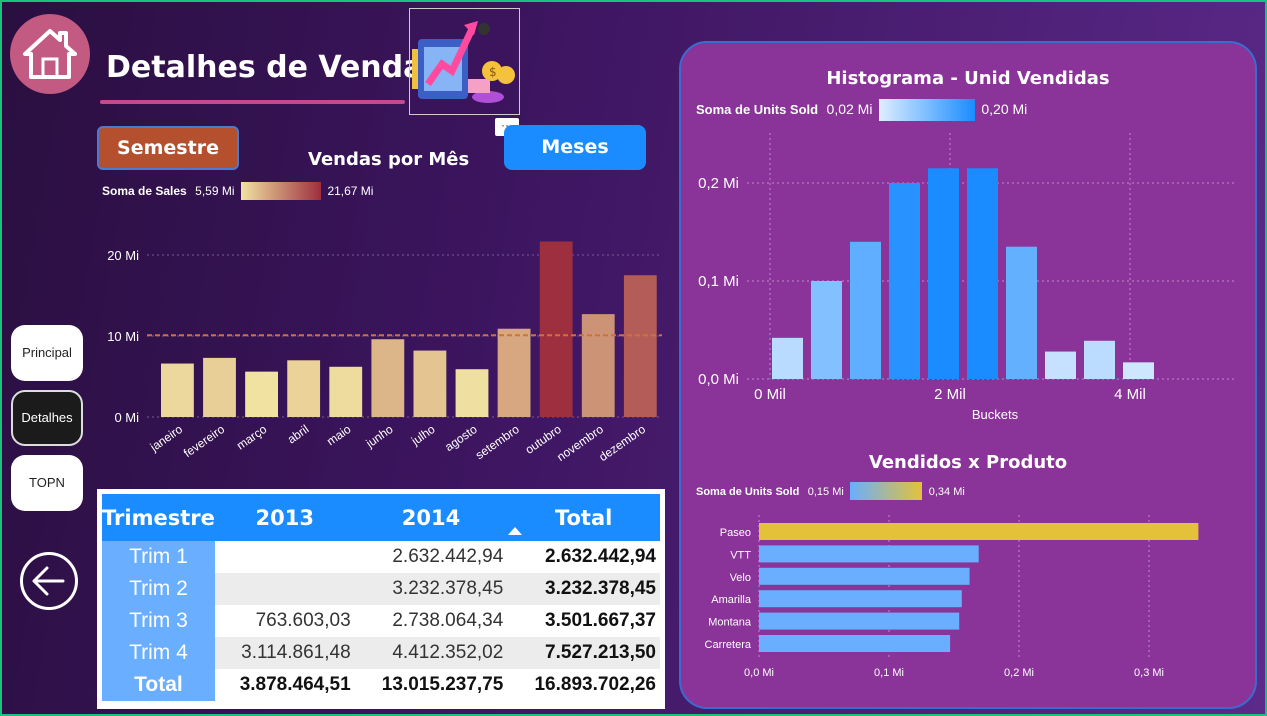  What do you see at coordinates (464, 61) in the screenshot?
I see `sales-illustration-image: $` at bounding box center [464, 61].